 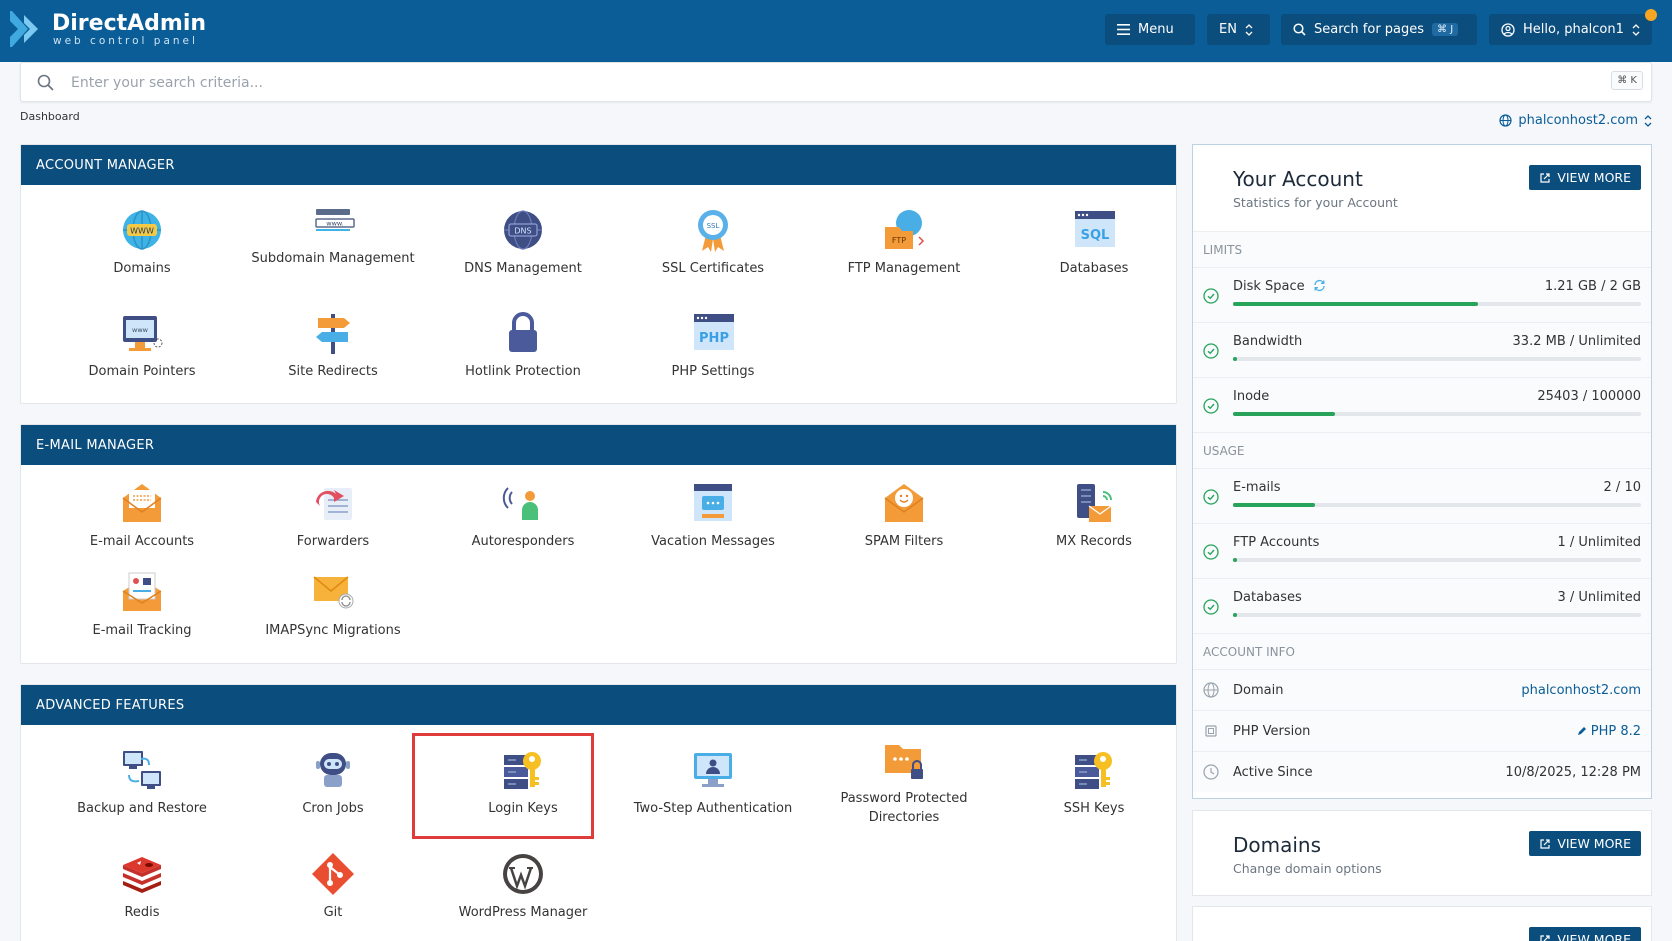 What do you see at coordinates (523, 874) in the screenshot?
I see `wordpress-icon` at bounding box center [523, 874].